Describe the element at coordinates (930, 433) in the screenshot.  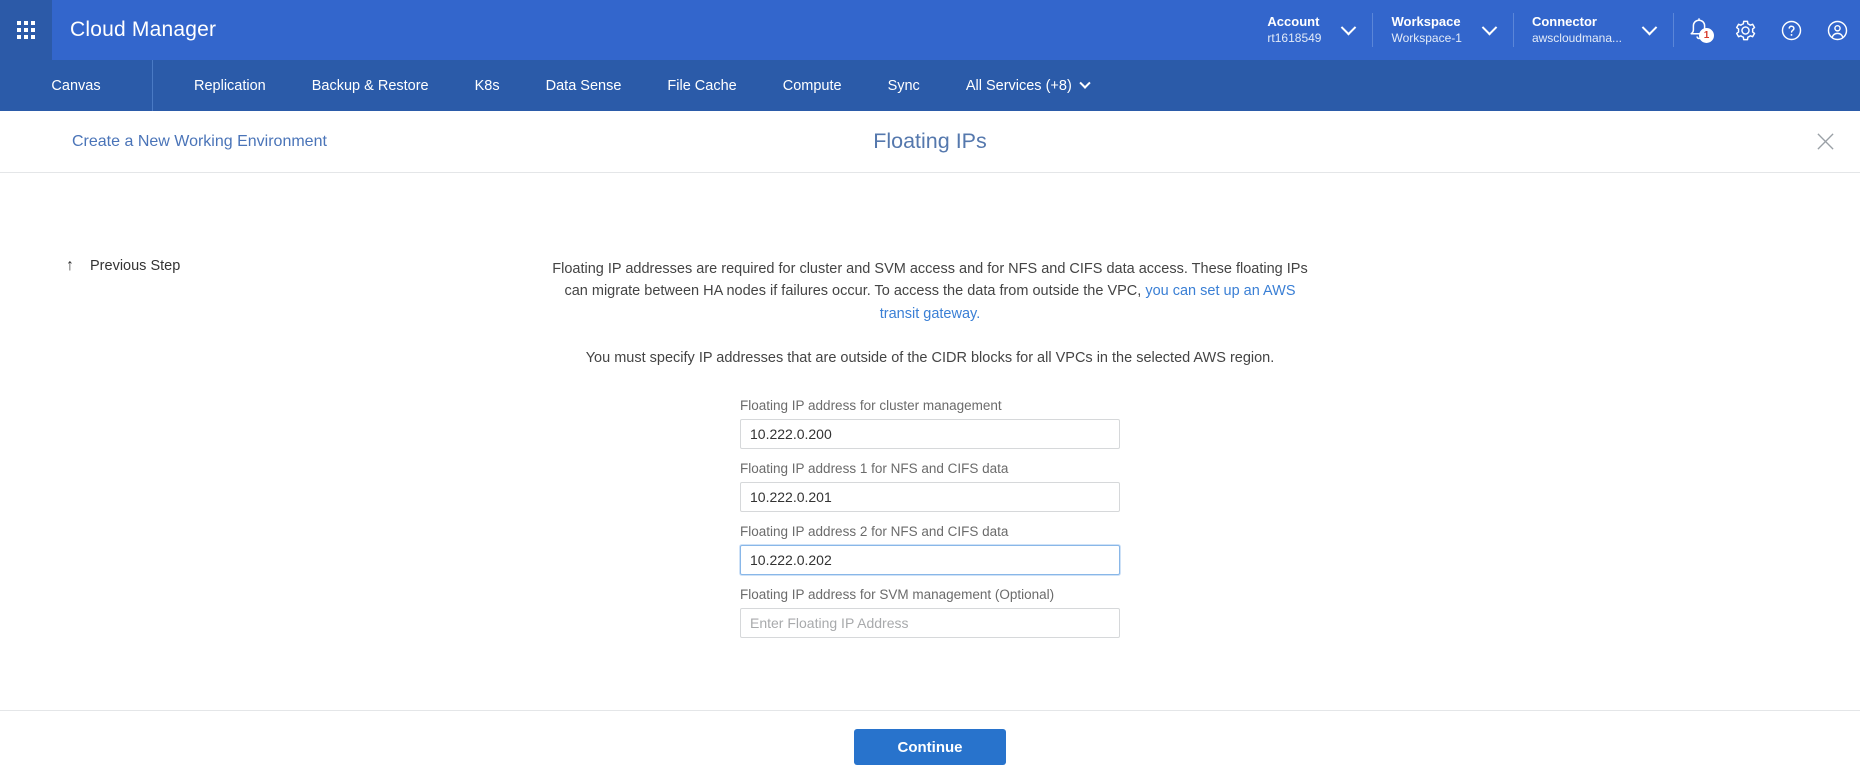
I see `input-cluster-management` at that location.